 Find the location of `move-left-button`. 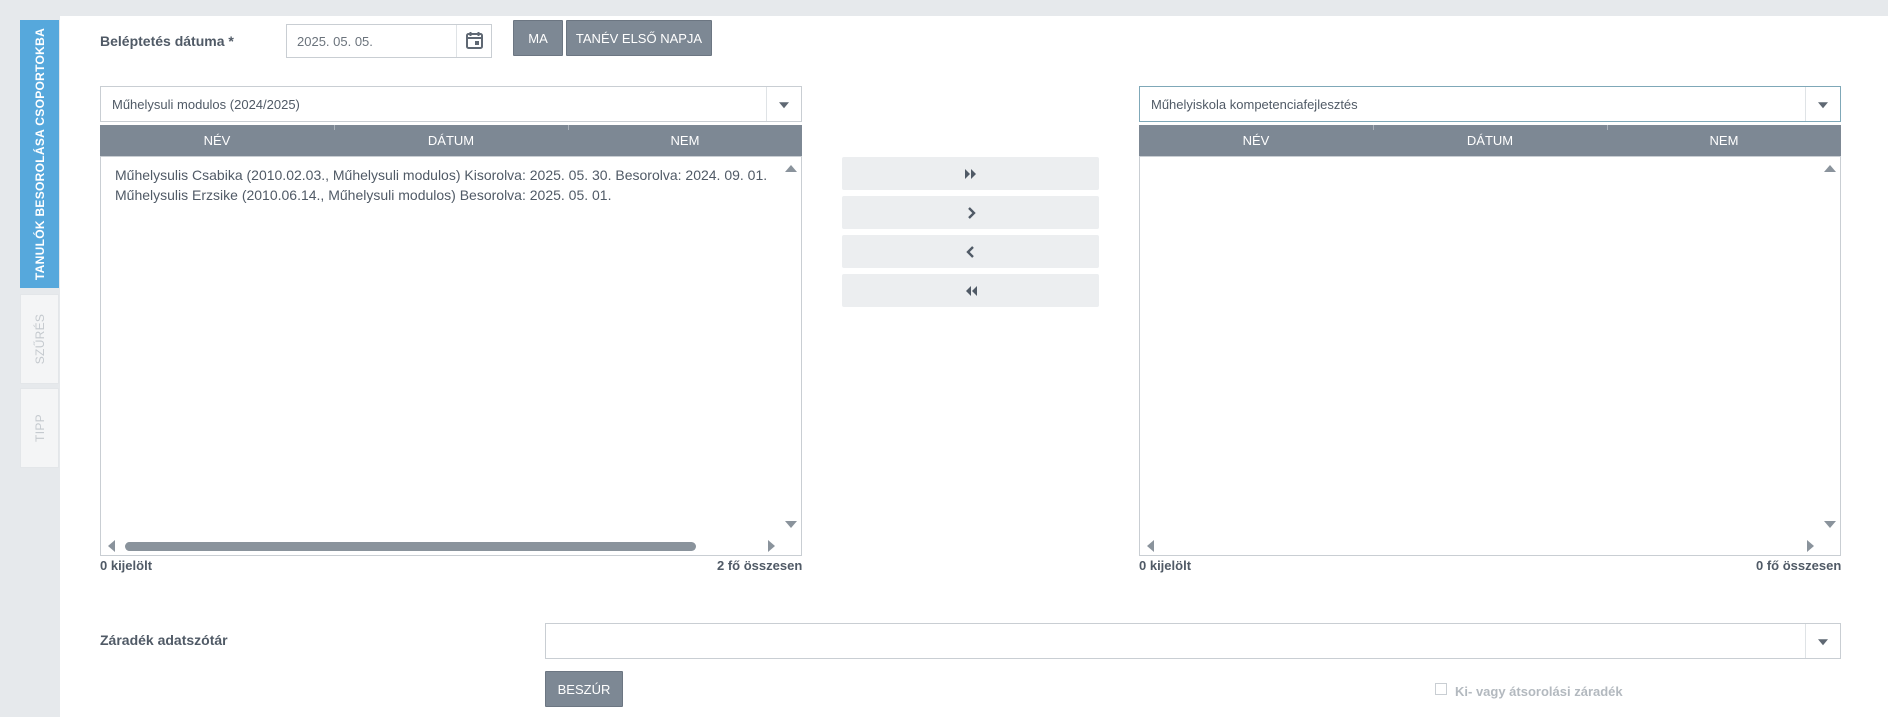

move-left-button is located at coordinates (970, 251).